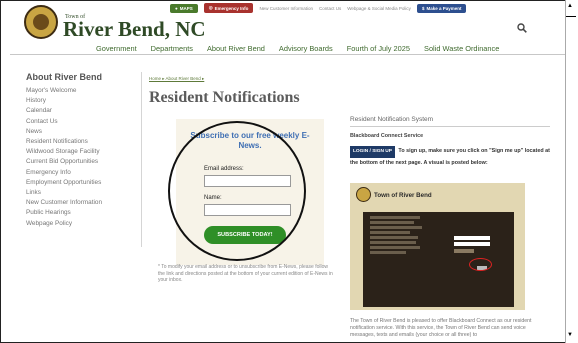 This screenshot has width=578, height=343. Describe the element at coordinates (64, 193) in the screenshot. I see `sidebar-item-links: Links` at that location.